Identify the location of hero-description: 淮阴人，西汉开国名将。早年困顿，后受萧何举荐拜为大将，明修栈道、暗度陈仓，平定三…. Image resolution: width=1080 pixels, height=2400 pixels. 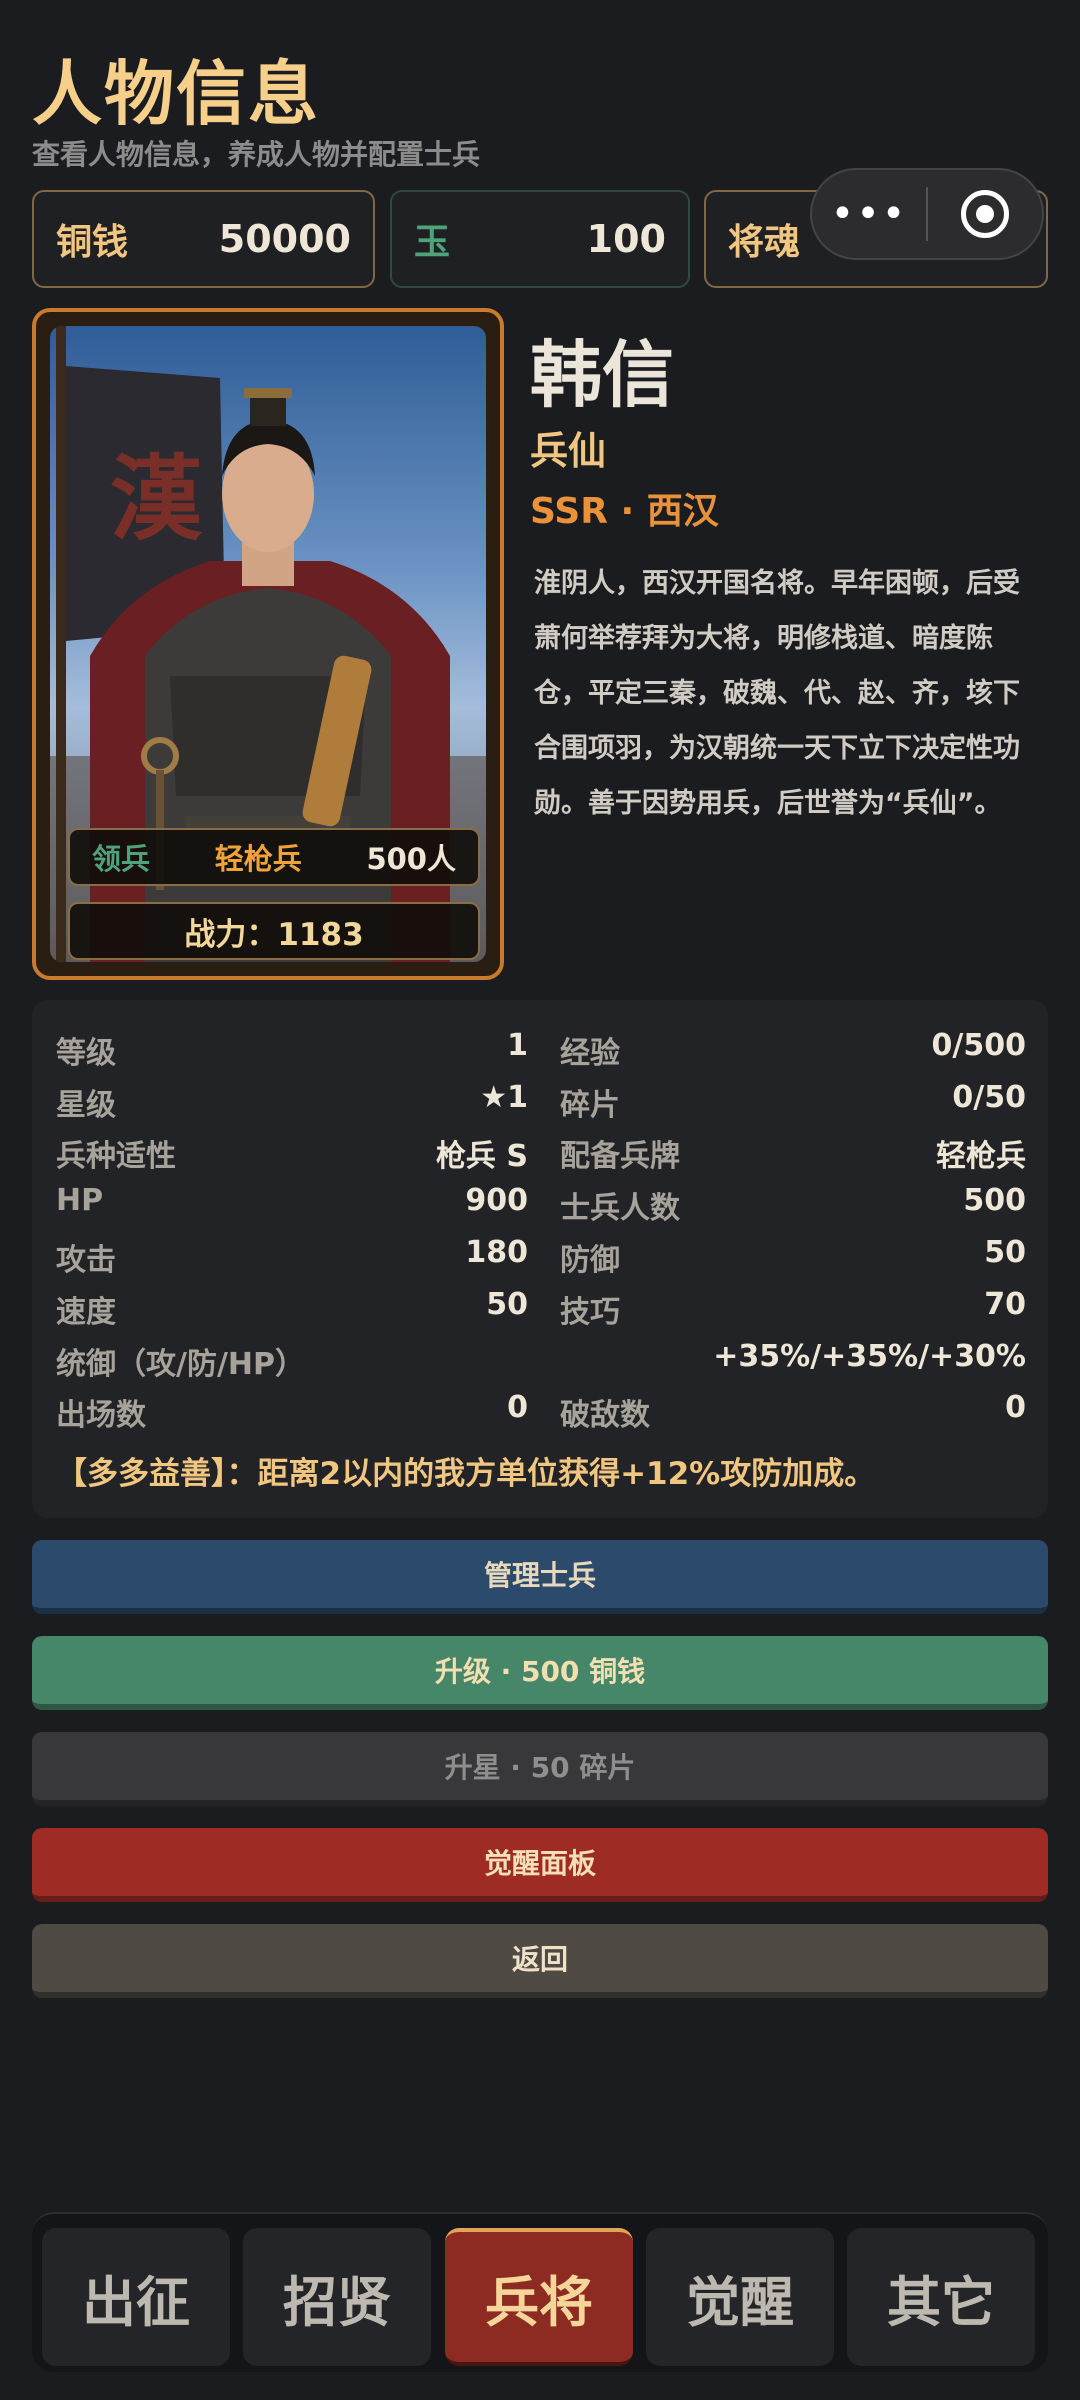
(777, 693).